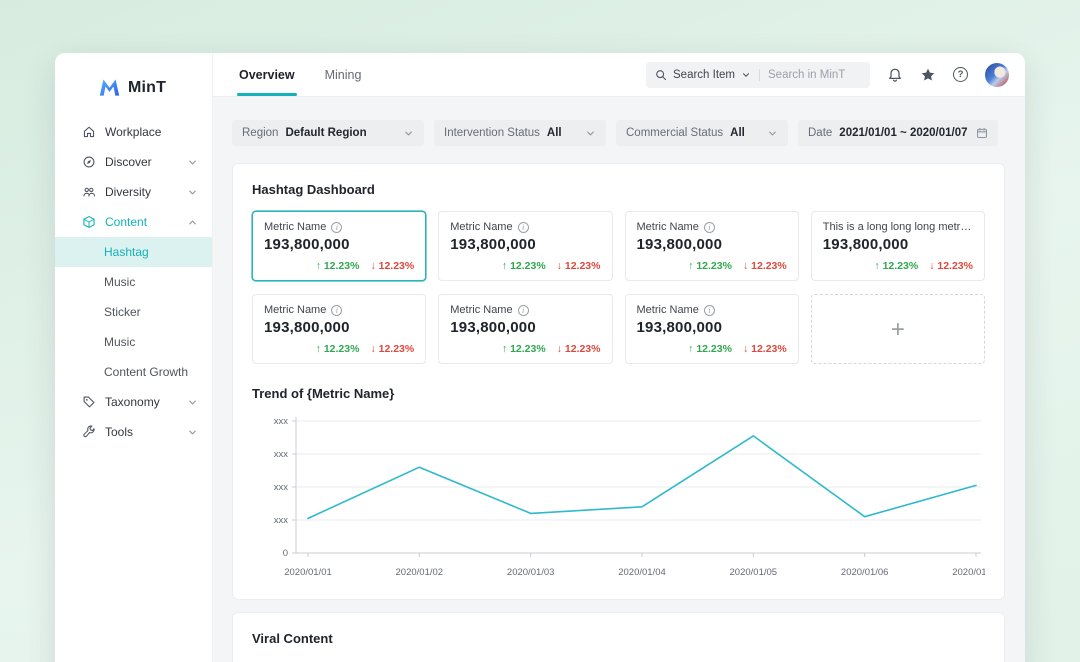 The image size is (1080, 662). I want to click on search-input: Search in MinT, so click(806, 75).